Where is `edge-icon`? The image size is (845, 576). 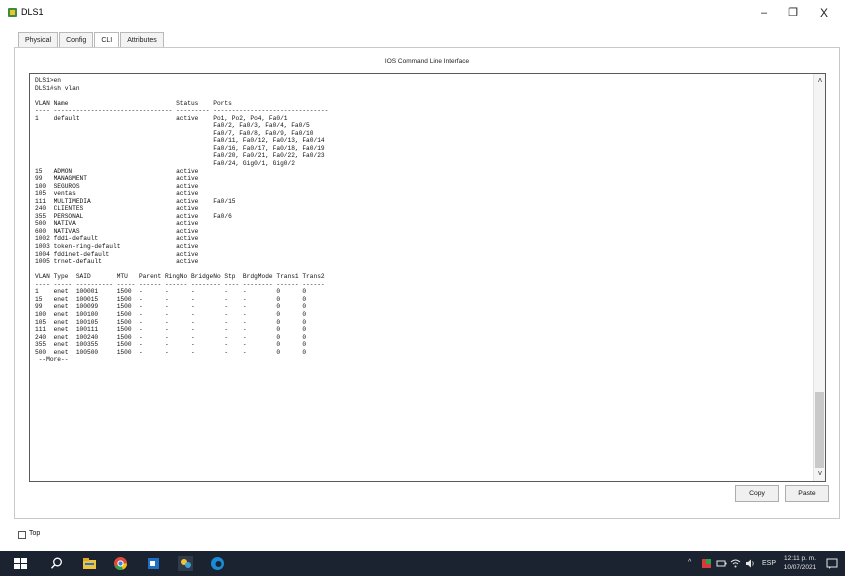 edge-icon is located at coordinates (217, 563).